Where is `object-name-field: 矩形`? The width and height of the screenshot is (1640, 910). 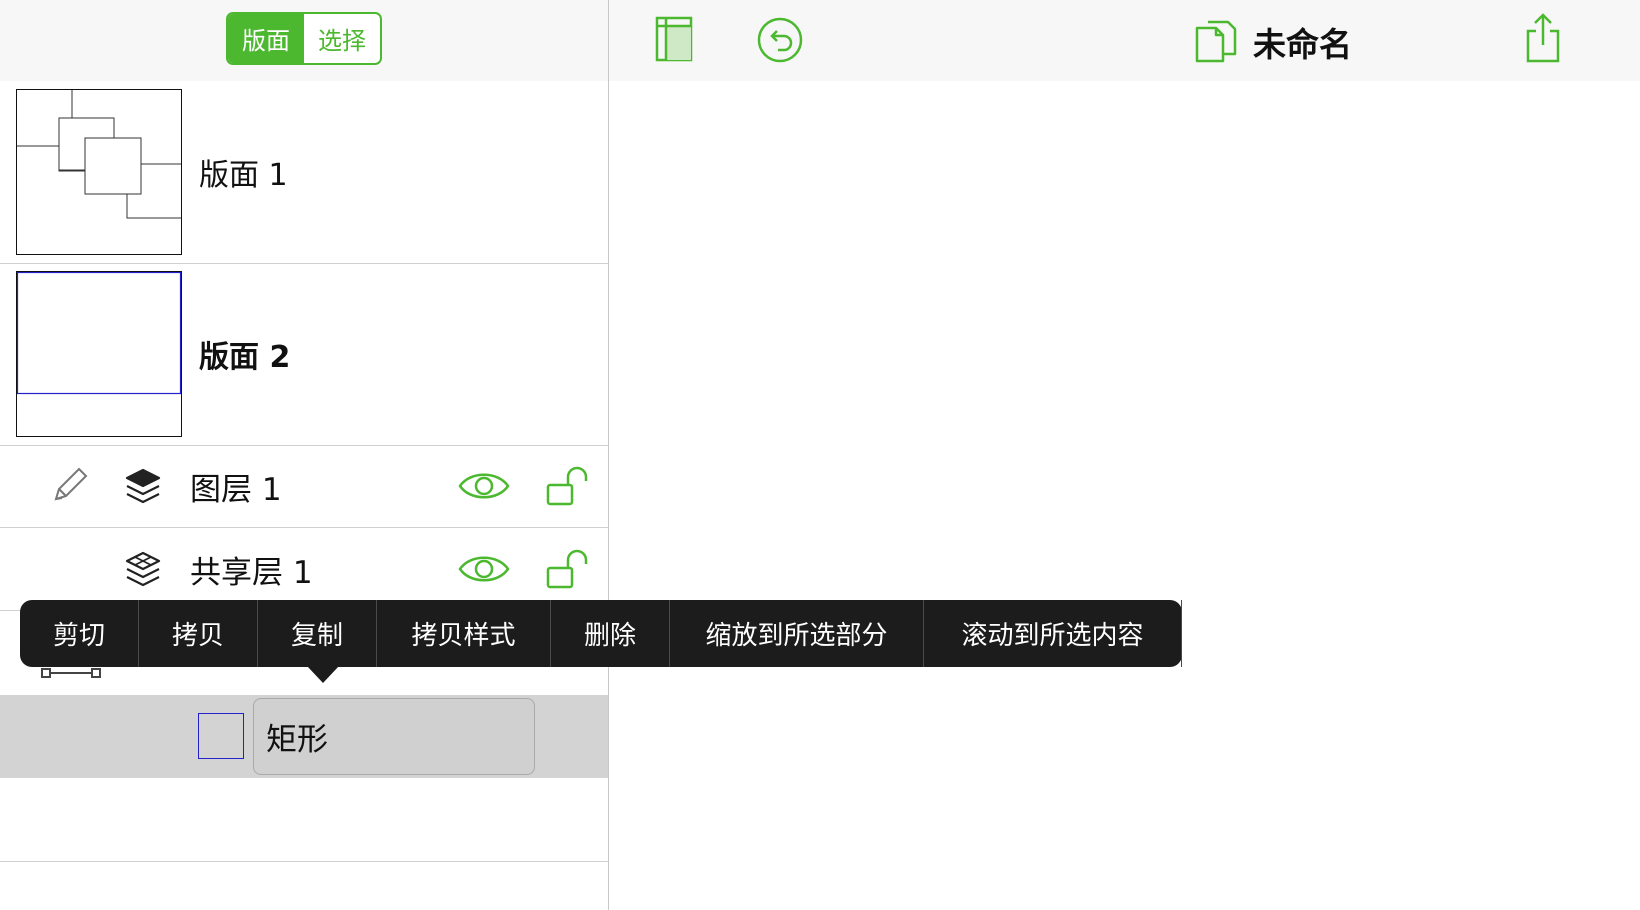 object-name-field: 矩形 is located at coordinates (394, 736).